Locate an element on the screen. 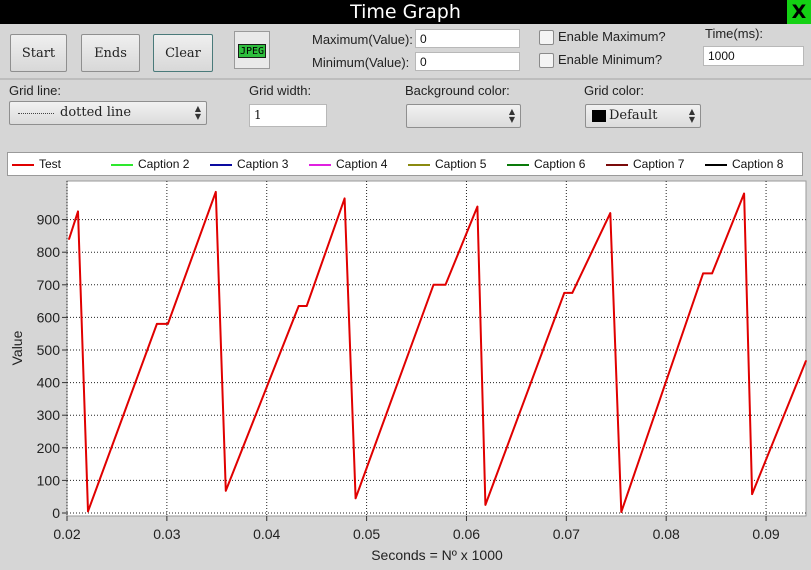  window-title: Time Graph is located at coordinates (405, 12).